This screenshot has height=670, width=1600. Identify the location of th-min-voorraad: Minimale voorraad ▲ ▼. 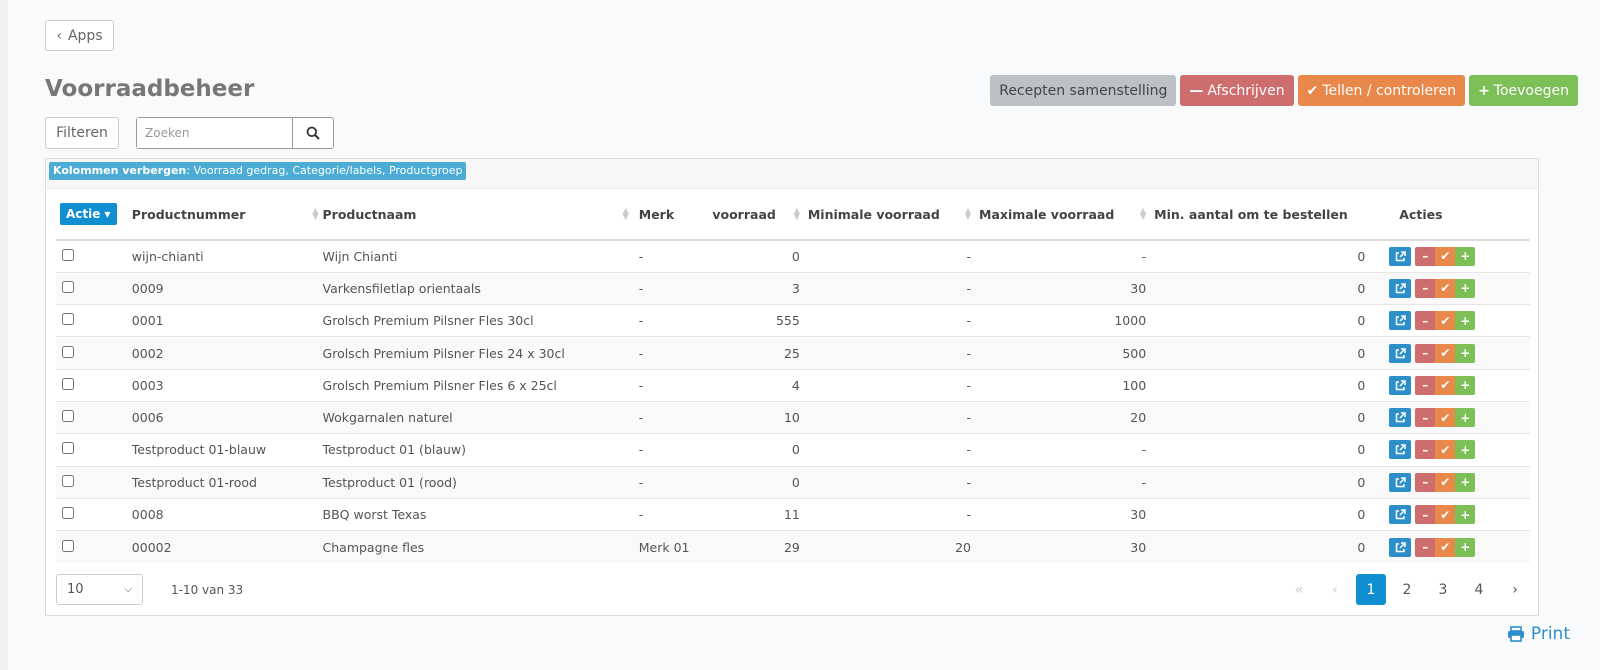
(889, 215).